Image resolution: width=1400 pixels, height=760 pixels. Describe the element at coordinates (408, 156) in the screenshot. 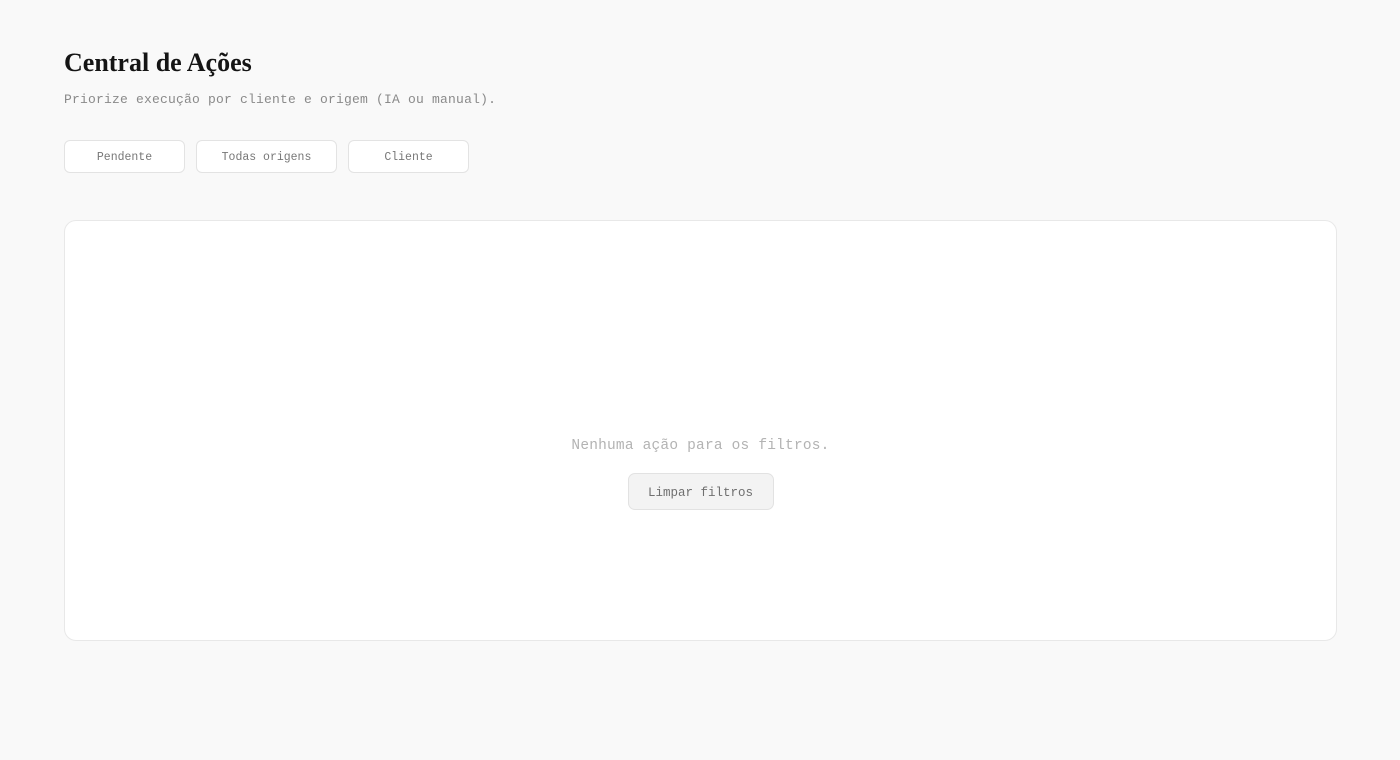

I see `client-filter-button: Cliente` at that location.